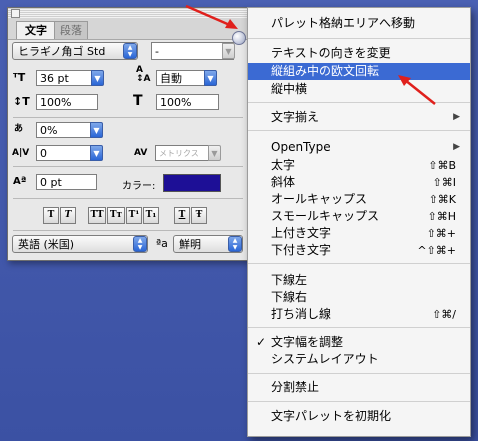 The height and width of the screenshot is (441, 478). I want to click on antialias-arrows: ▲ ▼, so click(235, 244).